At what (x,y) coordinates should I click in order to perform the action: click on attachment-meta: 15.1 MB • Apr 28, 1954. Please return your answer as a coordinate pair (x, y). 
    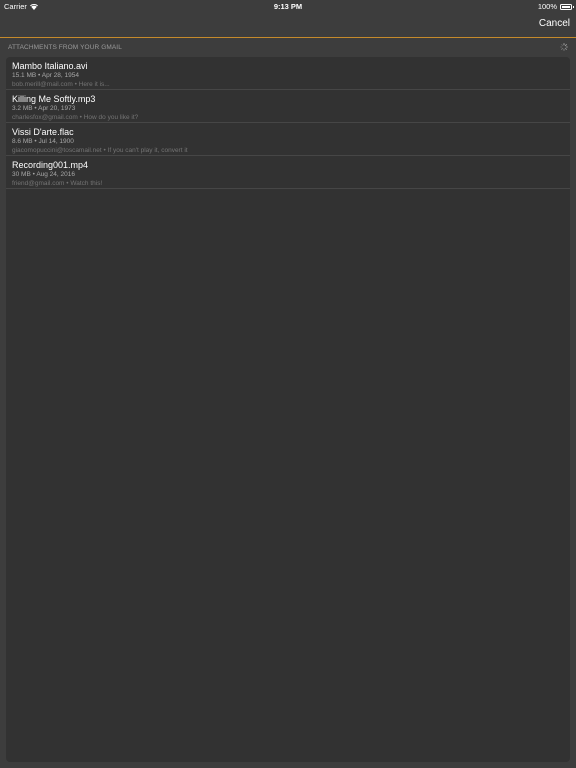
    Looking at the image, I should click on (45, 75).